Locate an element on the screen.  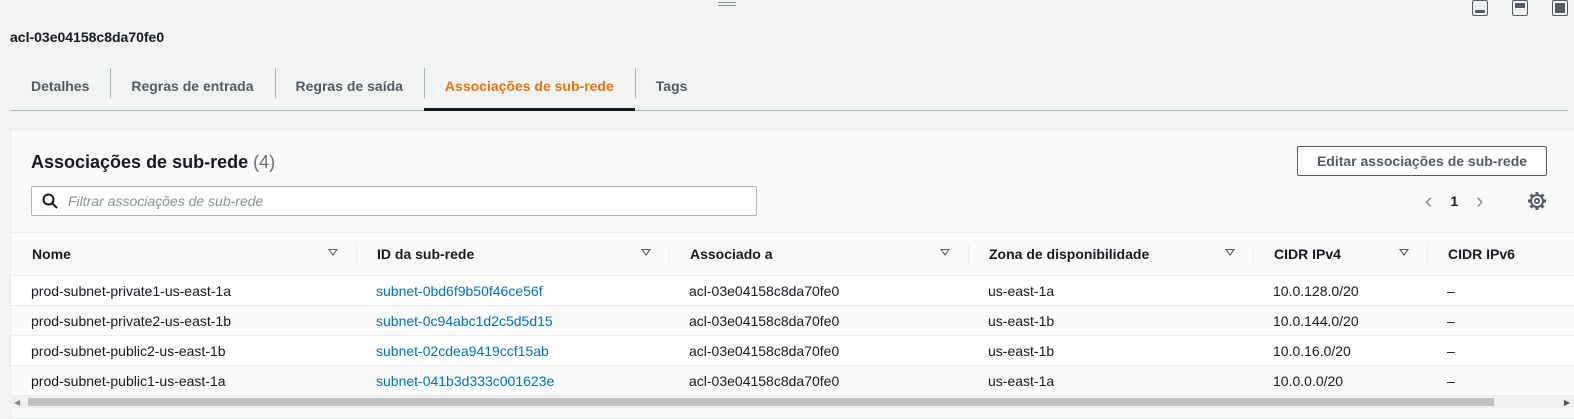
dock-bottom-icon is located at coordinates (1480, 8).